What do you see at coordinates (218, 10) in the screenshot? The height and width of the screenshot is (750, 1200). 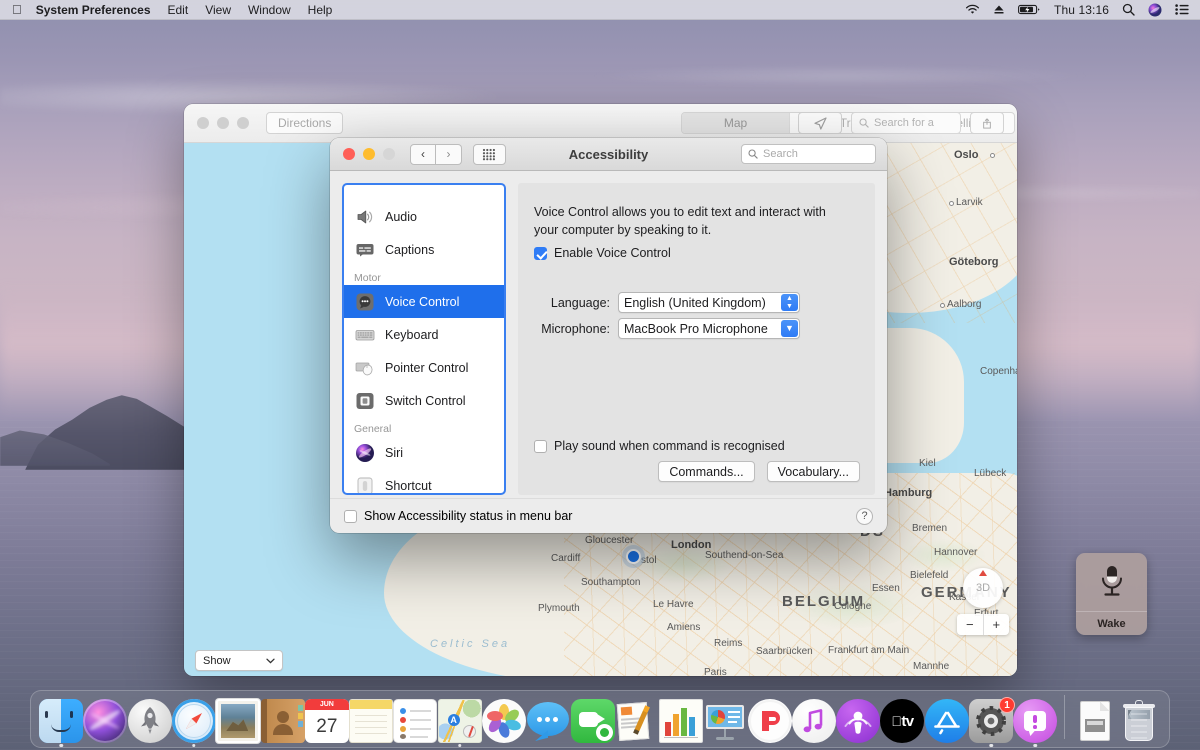 I see `menu-item-view: View` at bounding box center [218, 10].